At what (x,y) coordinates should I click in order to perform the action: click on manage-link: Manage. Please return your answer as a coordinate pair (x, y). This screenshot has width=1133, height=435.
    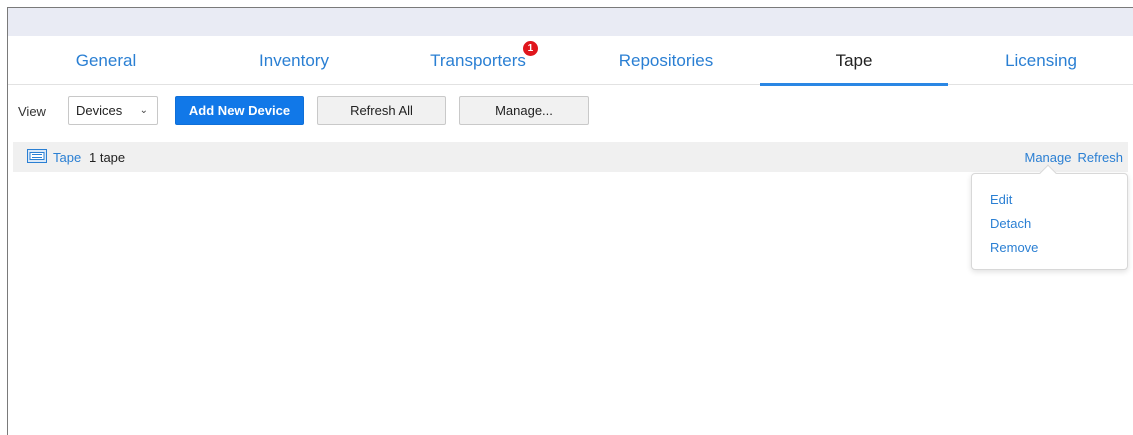
    Looking at the image, I should click on (1047, 157).